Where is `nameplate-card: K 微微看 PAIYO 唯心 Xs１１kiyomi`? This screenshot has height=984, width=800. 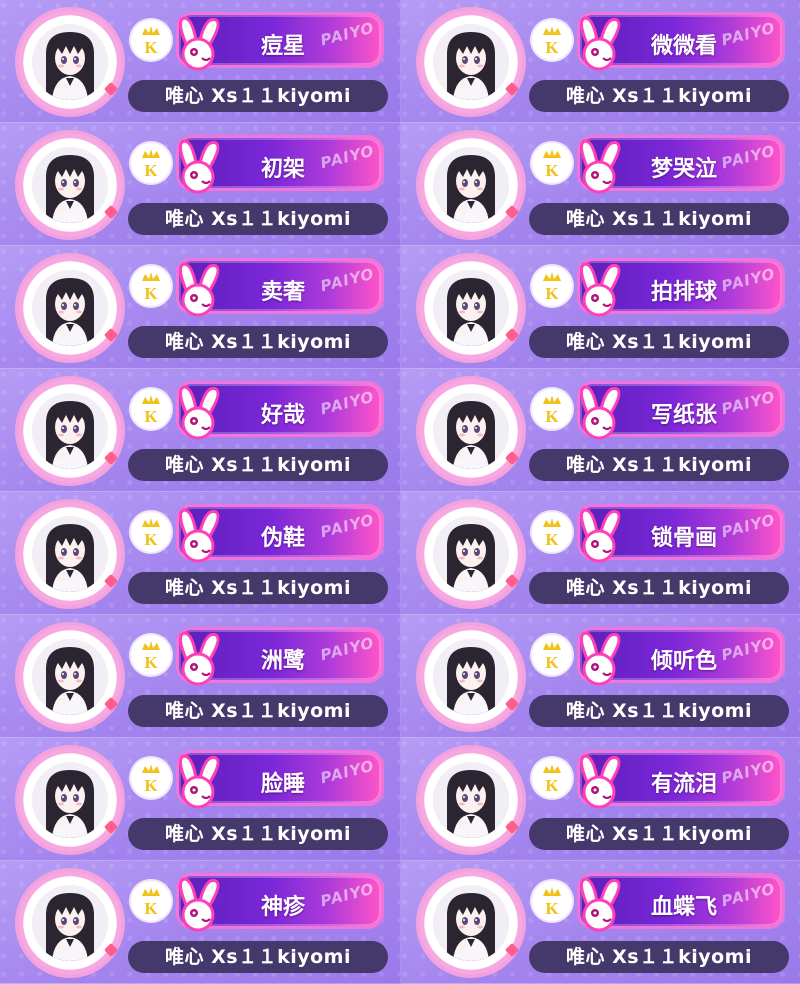
nameplate-card: K 微微看 PAIYO 唯心 Xs１１kiyomi is located at coordinates (600, 61).